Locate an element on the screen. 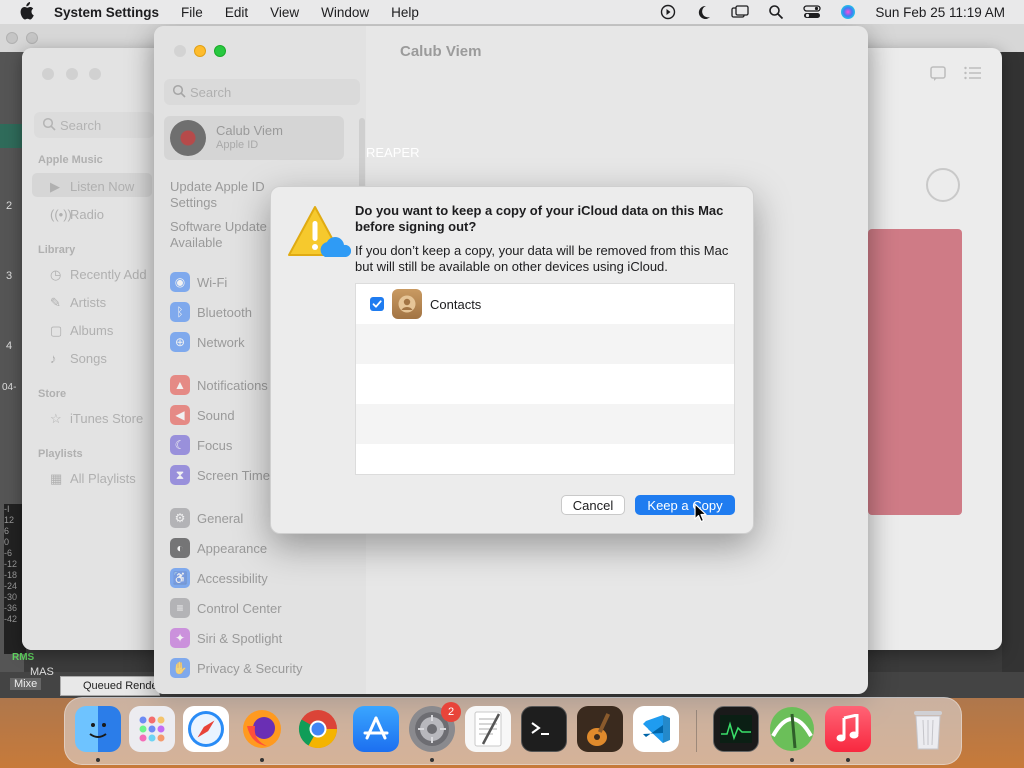 The image size is (1024, 768). contacts-checkbox is located at coordinates (377, 304).